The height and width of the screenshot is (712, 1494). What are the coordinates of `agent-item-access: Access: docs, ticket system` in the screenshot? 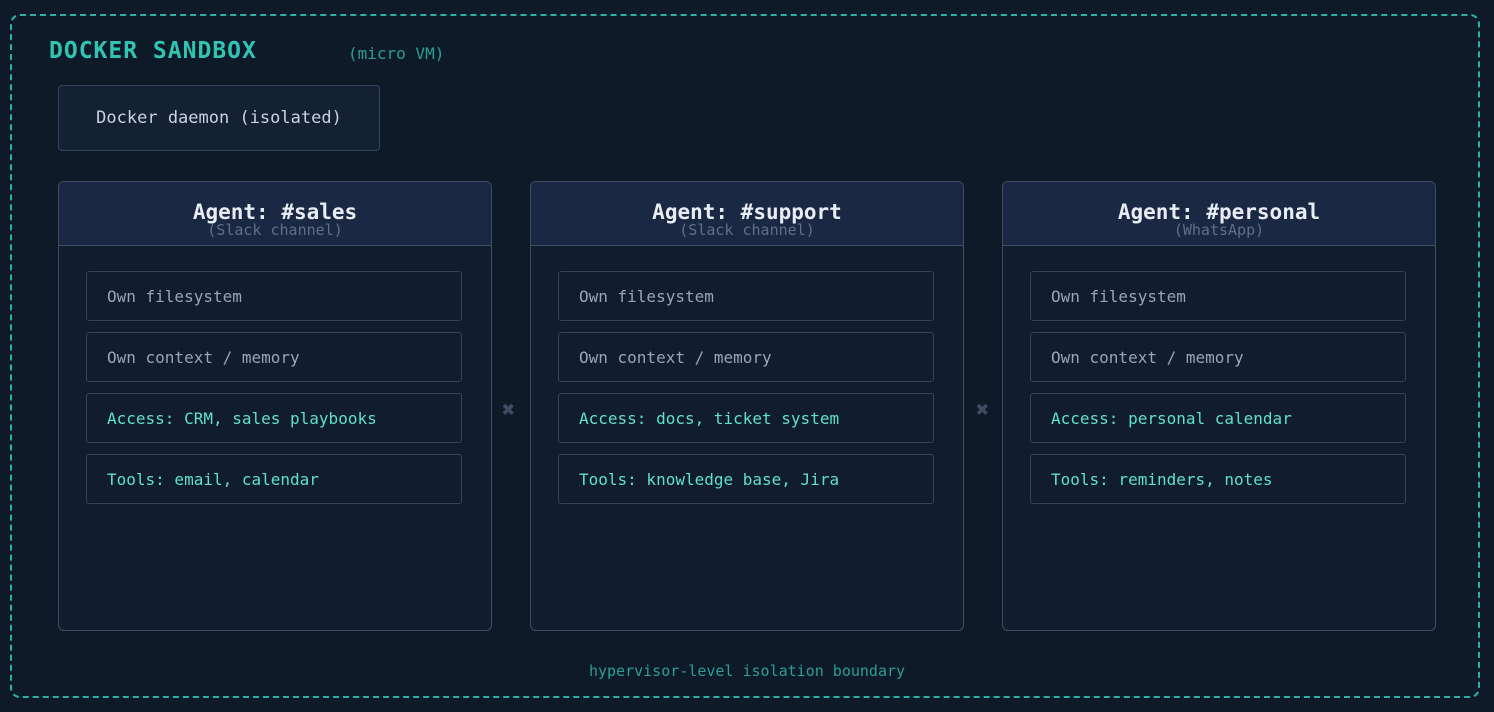 It's located at (746, 418).